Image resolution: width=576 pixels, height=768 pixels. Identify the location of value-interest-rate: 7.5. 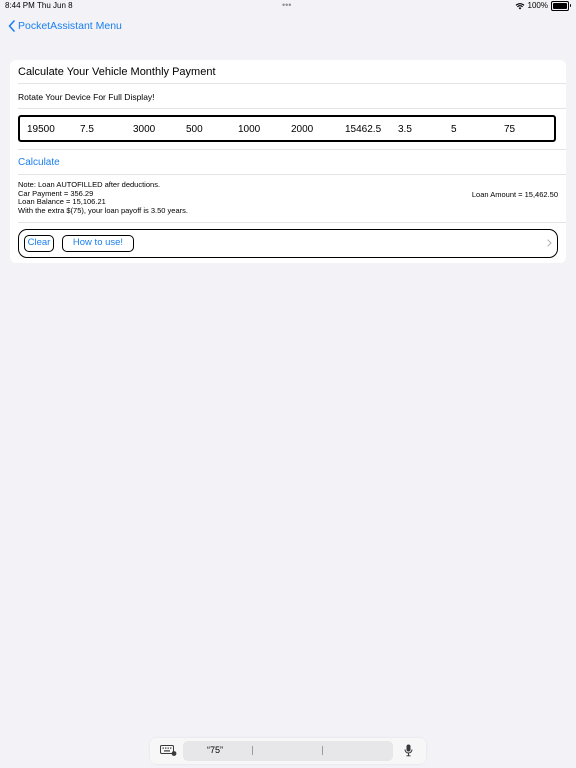
(87, 129).